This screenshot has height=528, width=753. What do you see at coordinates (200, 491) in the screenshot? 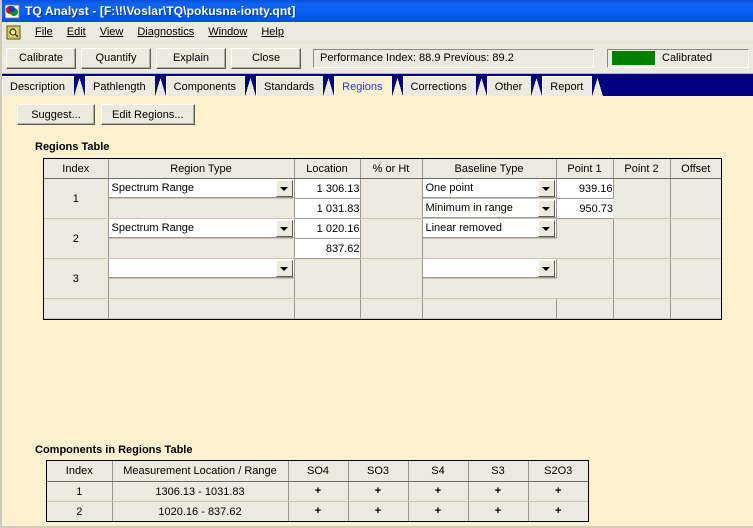
I see `crow-range-1: 1306.13 - 1031.83` at bounding box center [200, 491].